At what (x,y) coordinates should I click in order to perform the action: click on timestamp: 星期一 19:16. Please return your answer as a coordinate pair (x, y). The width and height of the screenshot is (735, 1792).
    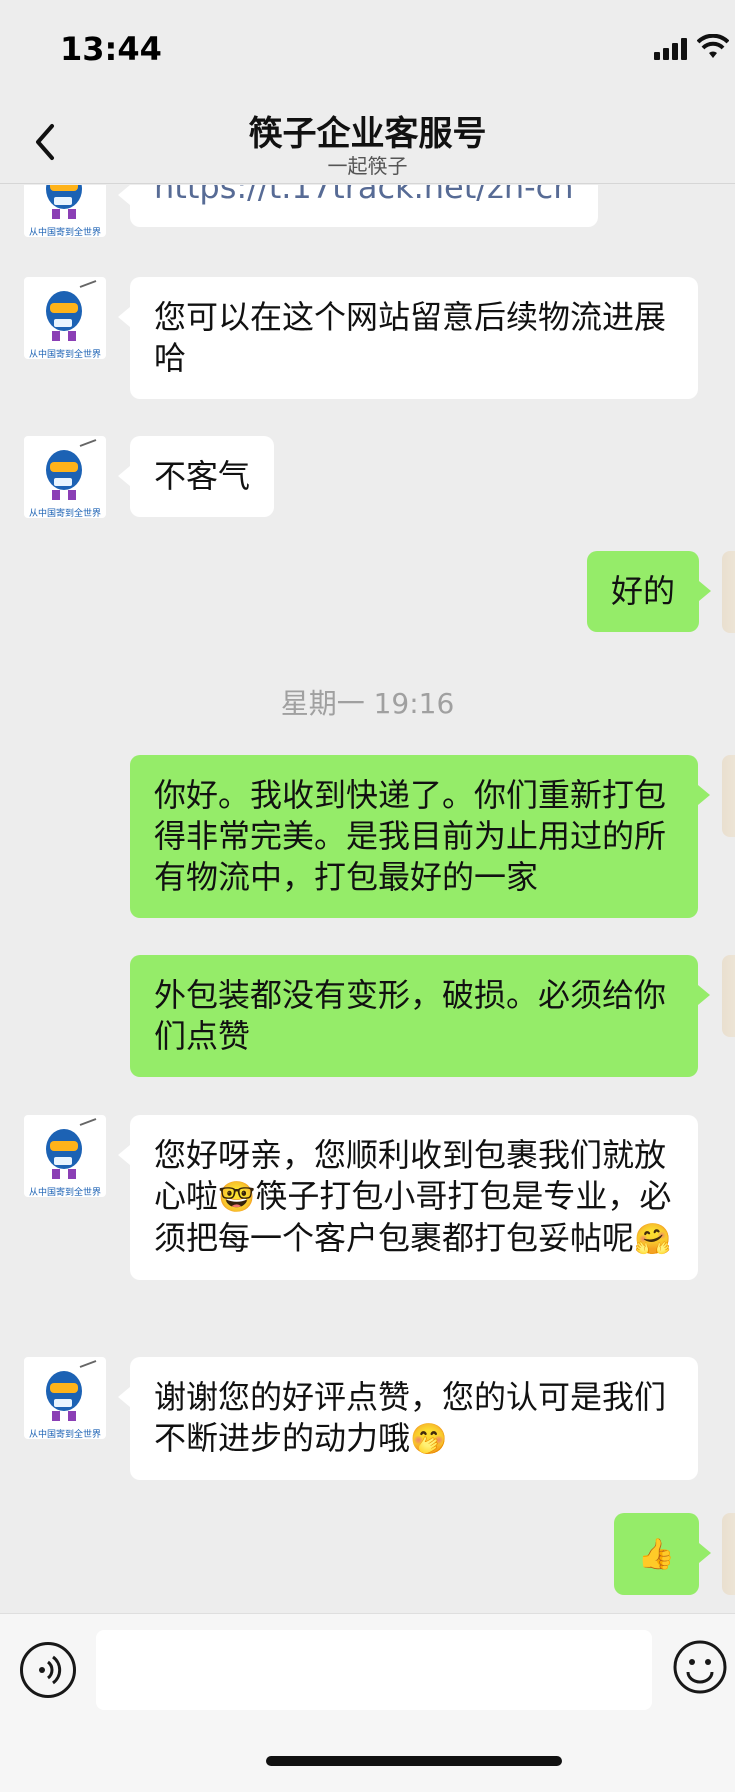
    Looking at the image, I should click on (367, 703).